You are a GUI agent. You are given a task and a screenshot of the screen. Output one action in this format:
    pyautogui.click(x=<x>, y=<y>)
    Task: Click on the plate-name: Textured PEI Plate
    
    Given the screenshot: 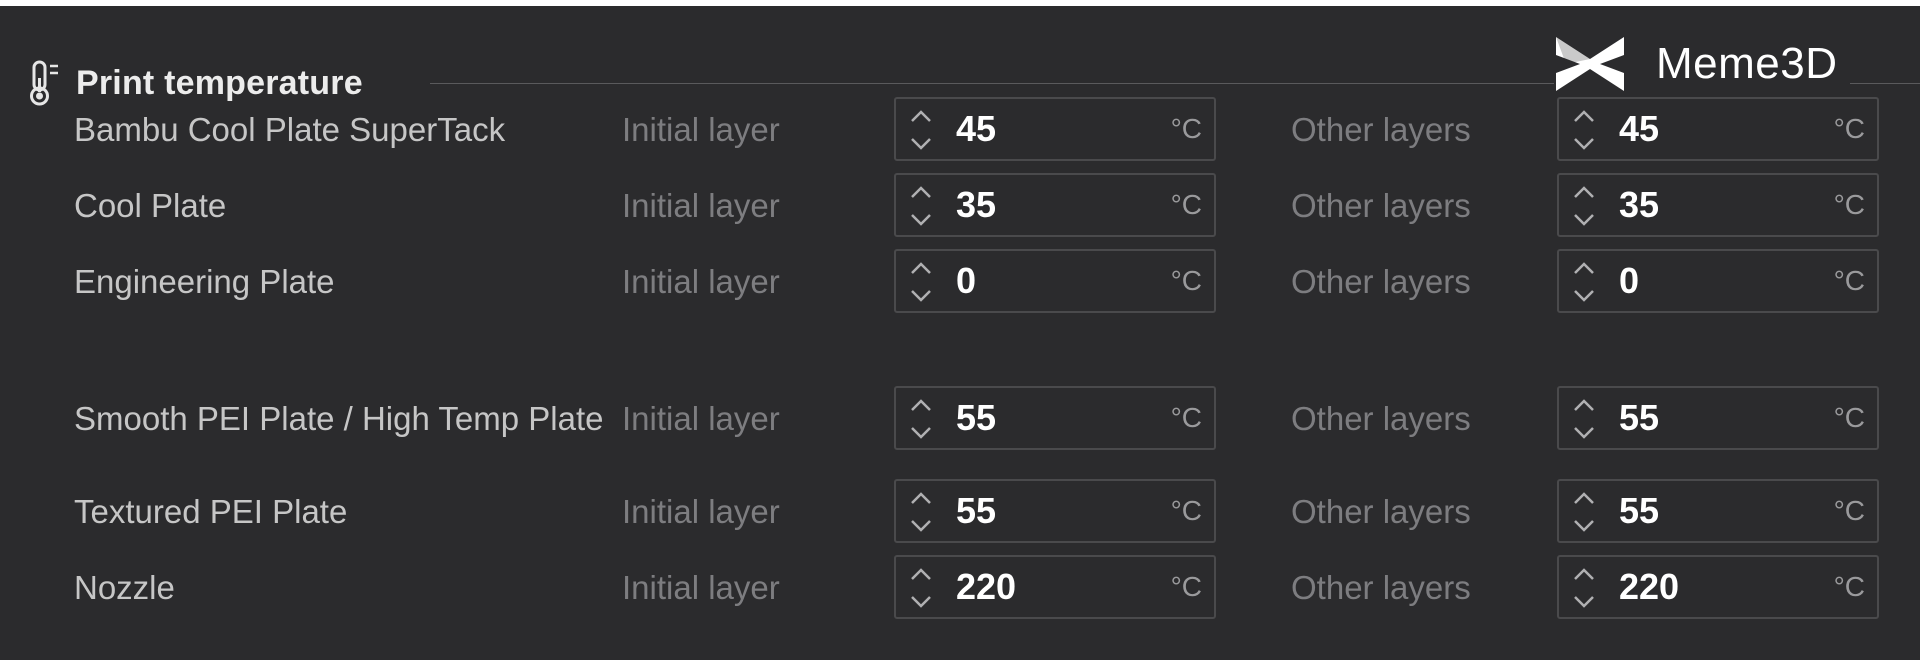 What is the action you would take?
    pyautogui.click(x=211, y=511)
    